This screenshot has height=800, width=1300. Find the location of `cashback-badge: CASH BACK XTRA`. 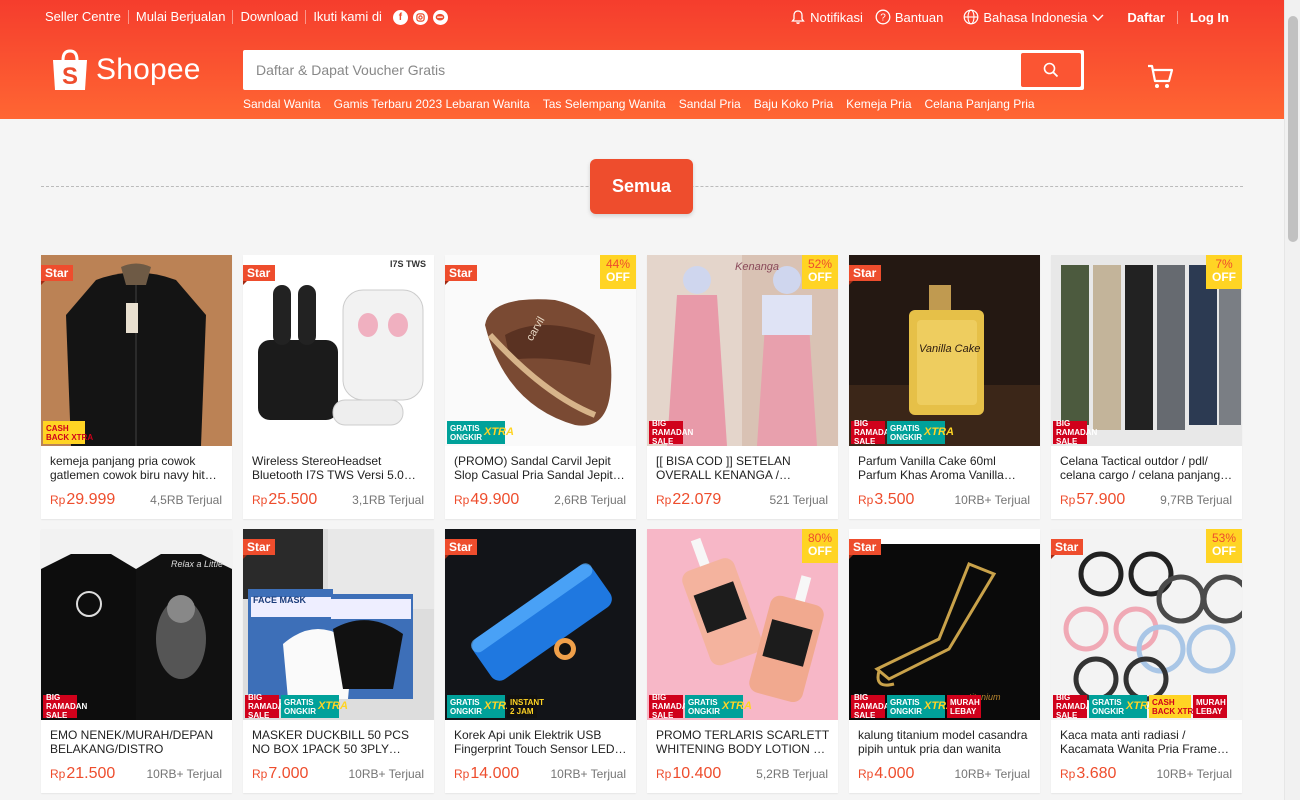

cashback-badge: CASH BACK XTRA is located at coordinates (68, 432).